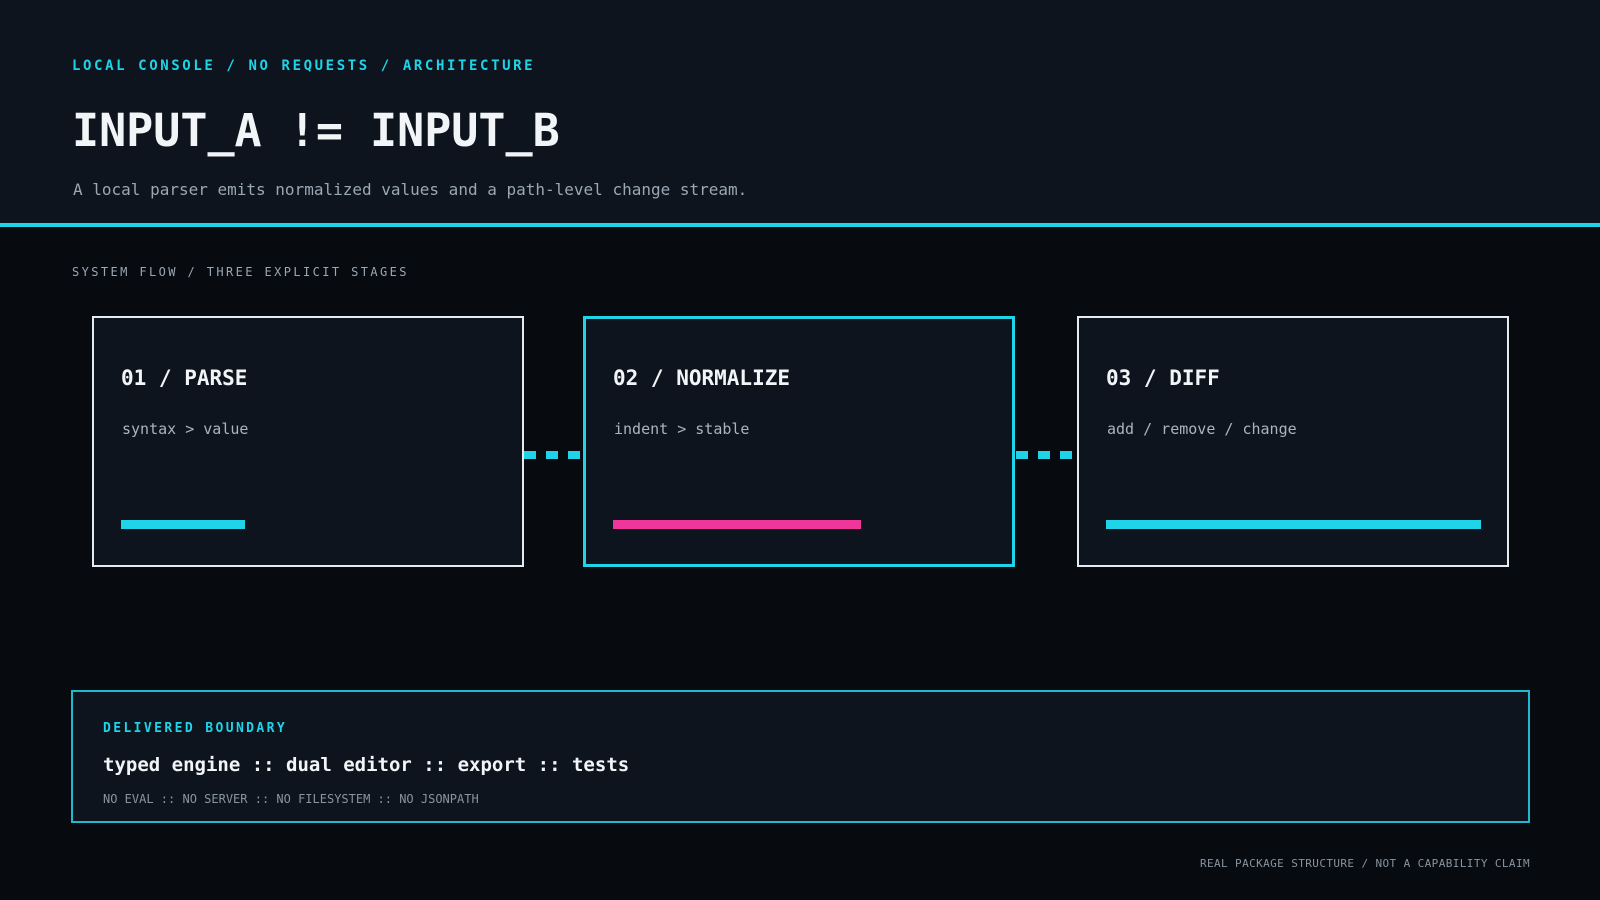 The image size is (1600, 900). Describe the element at coordinates (185, 429) in the screenshot. I see `stage-description: syntax > value` at that location.